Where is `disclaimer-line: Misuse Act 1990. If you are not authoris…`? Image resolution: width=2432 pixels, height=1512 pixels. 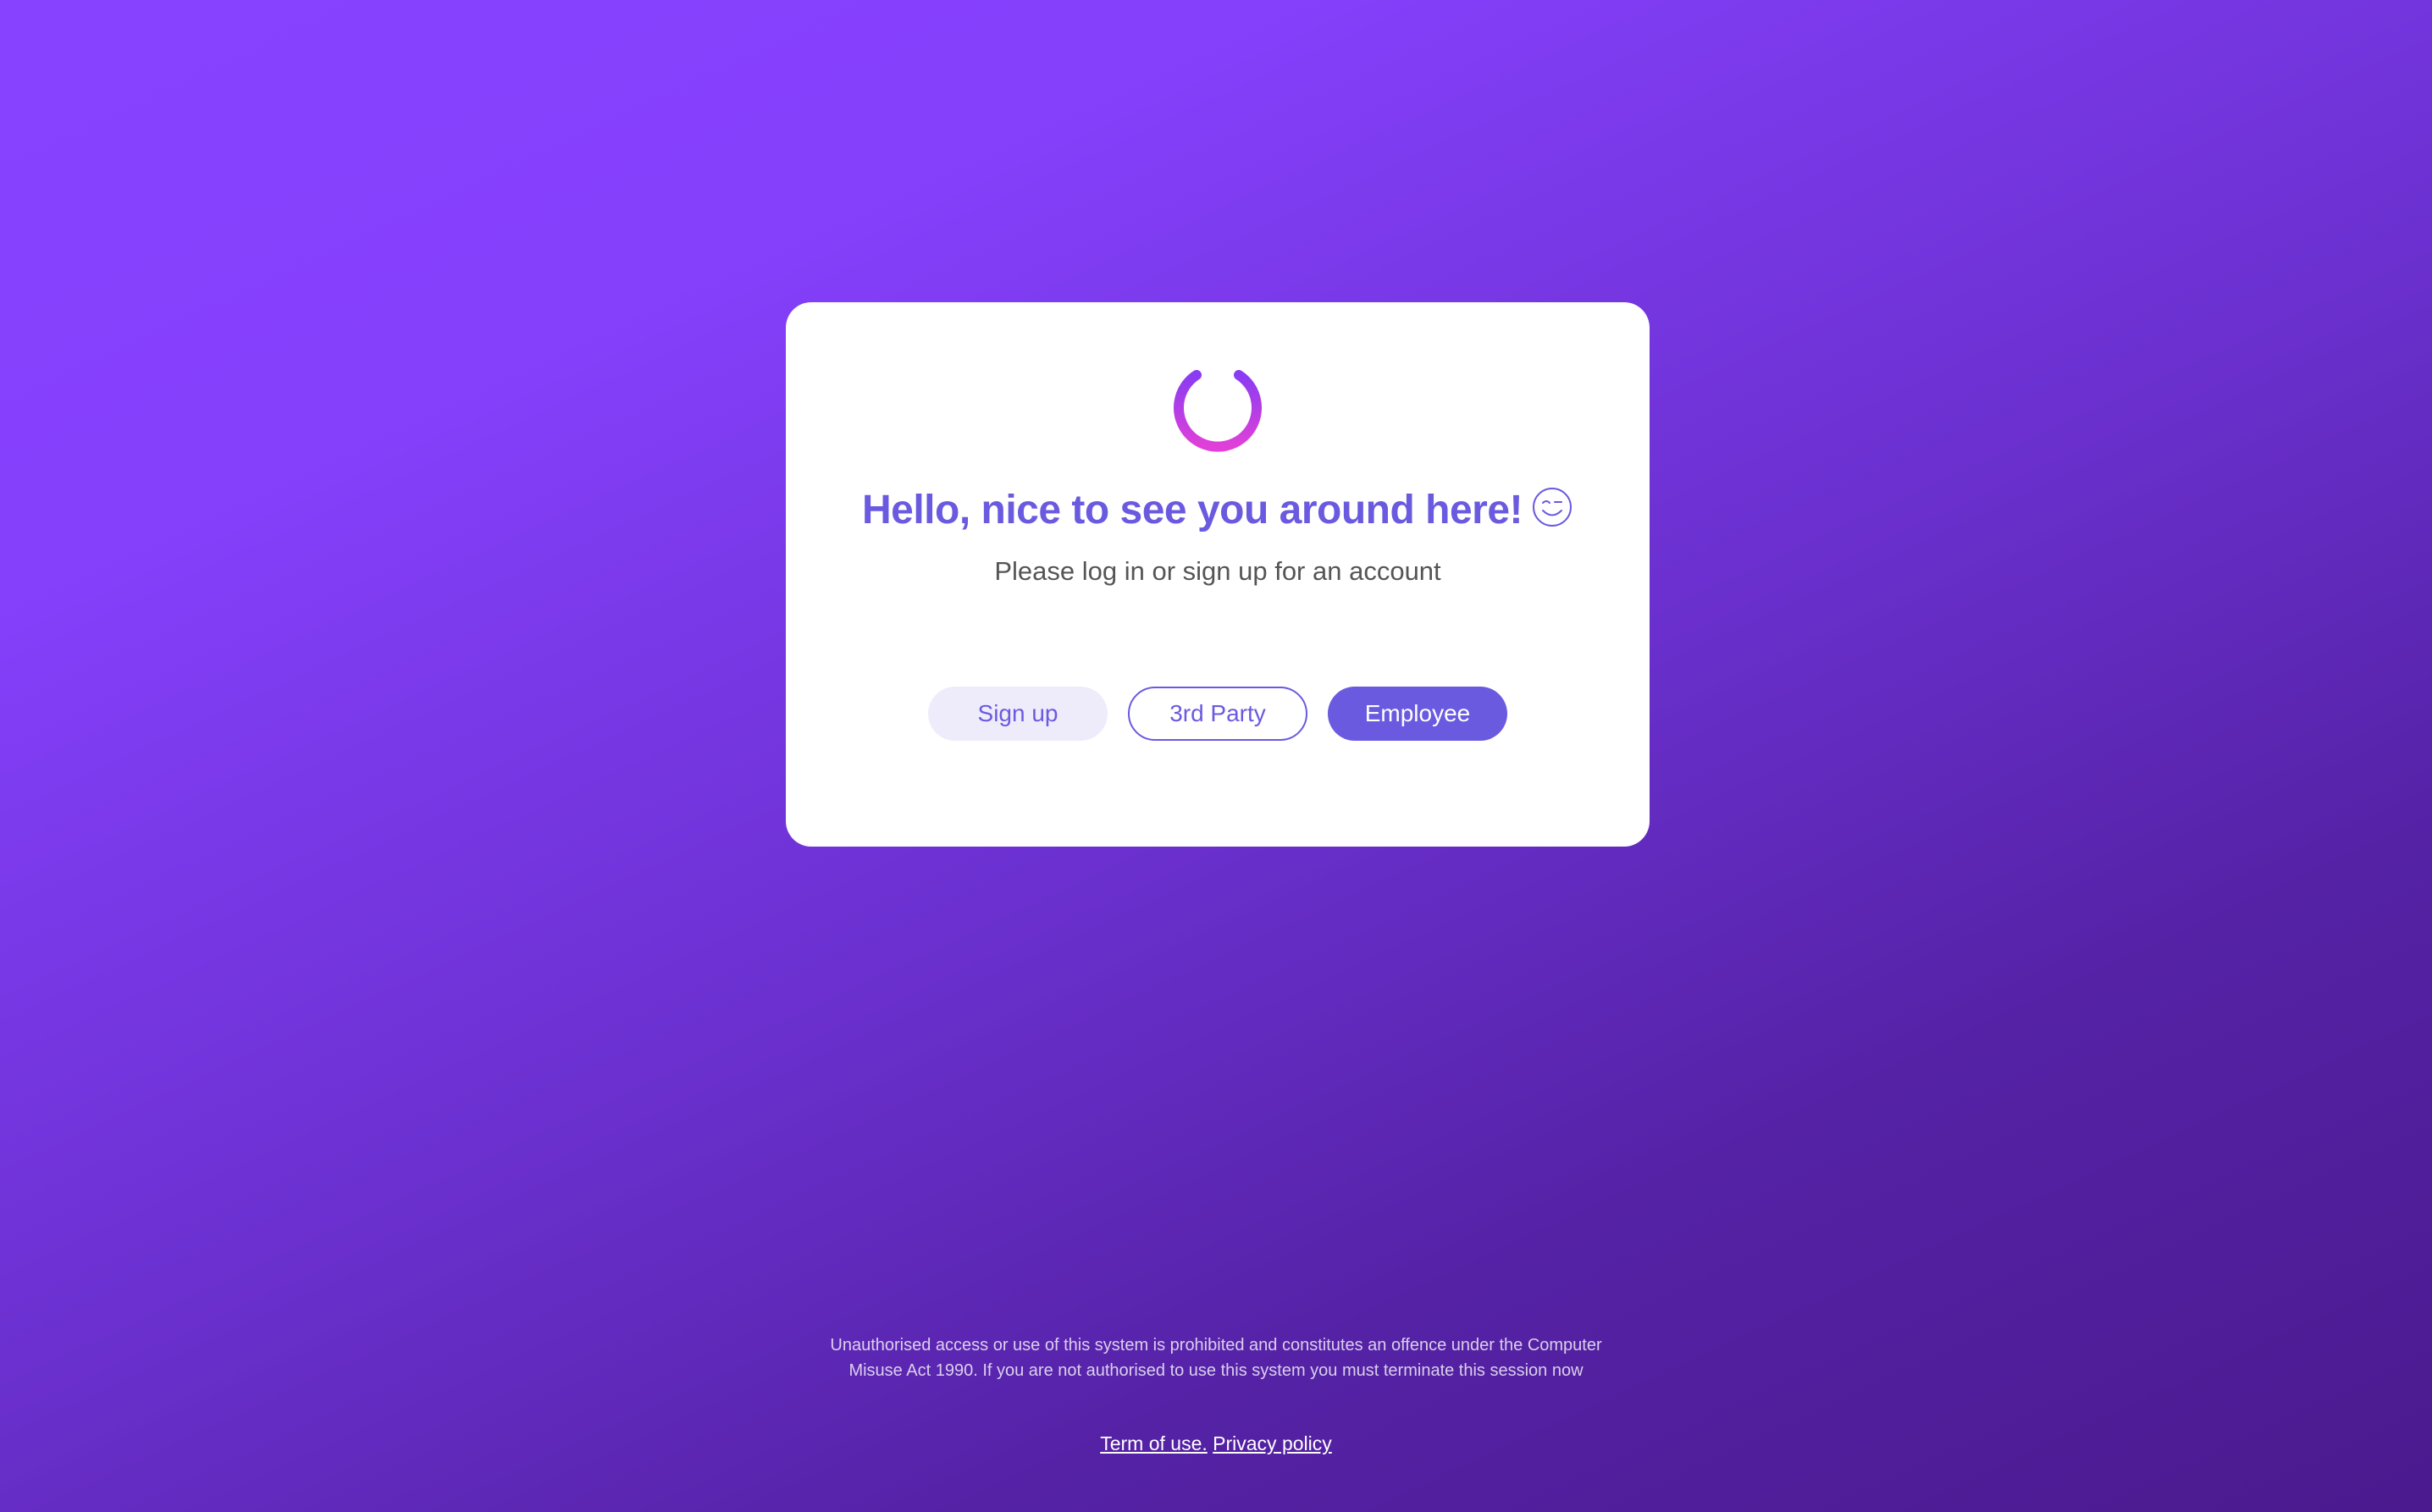 disclaimer-line: Misuse Act 1990. If you are not authoris… is located at coordinates (1216, 1370).